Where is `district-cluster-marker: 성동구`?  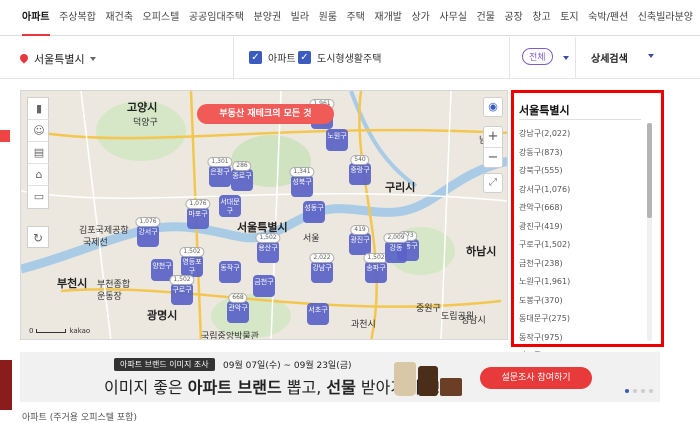
district-cluster-marker: 성동구 is located at coordinates (314, 212).